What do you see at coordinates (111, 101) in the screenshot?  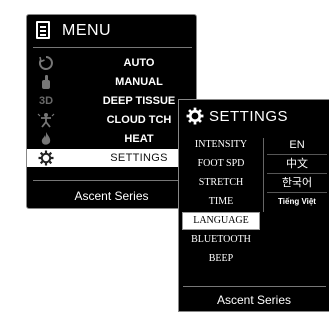 I see `menu-item-deep-tissue: 3D DEEP TISSUE` at bounding box center [111, 101].